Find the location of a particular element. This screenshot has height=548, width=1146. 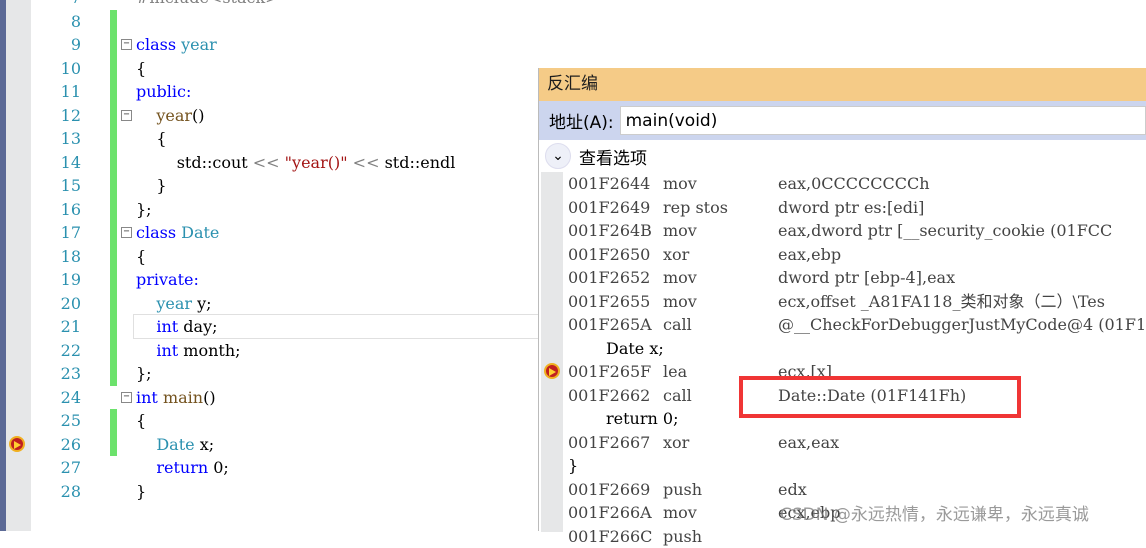

code-line: year y; is located at coordinates (174, 304).